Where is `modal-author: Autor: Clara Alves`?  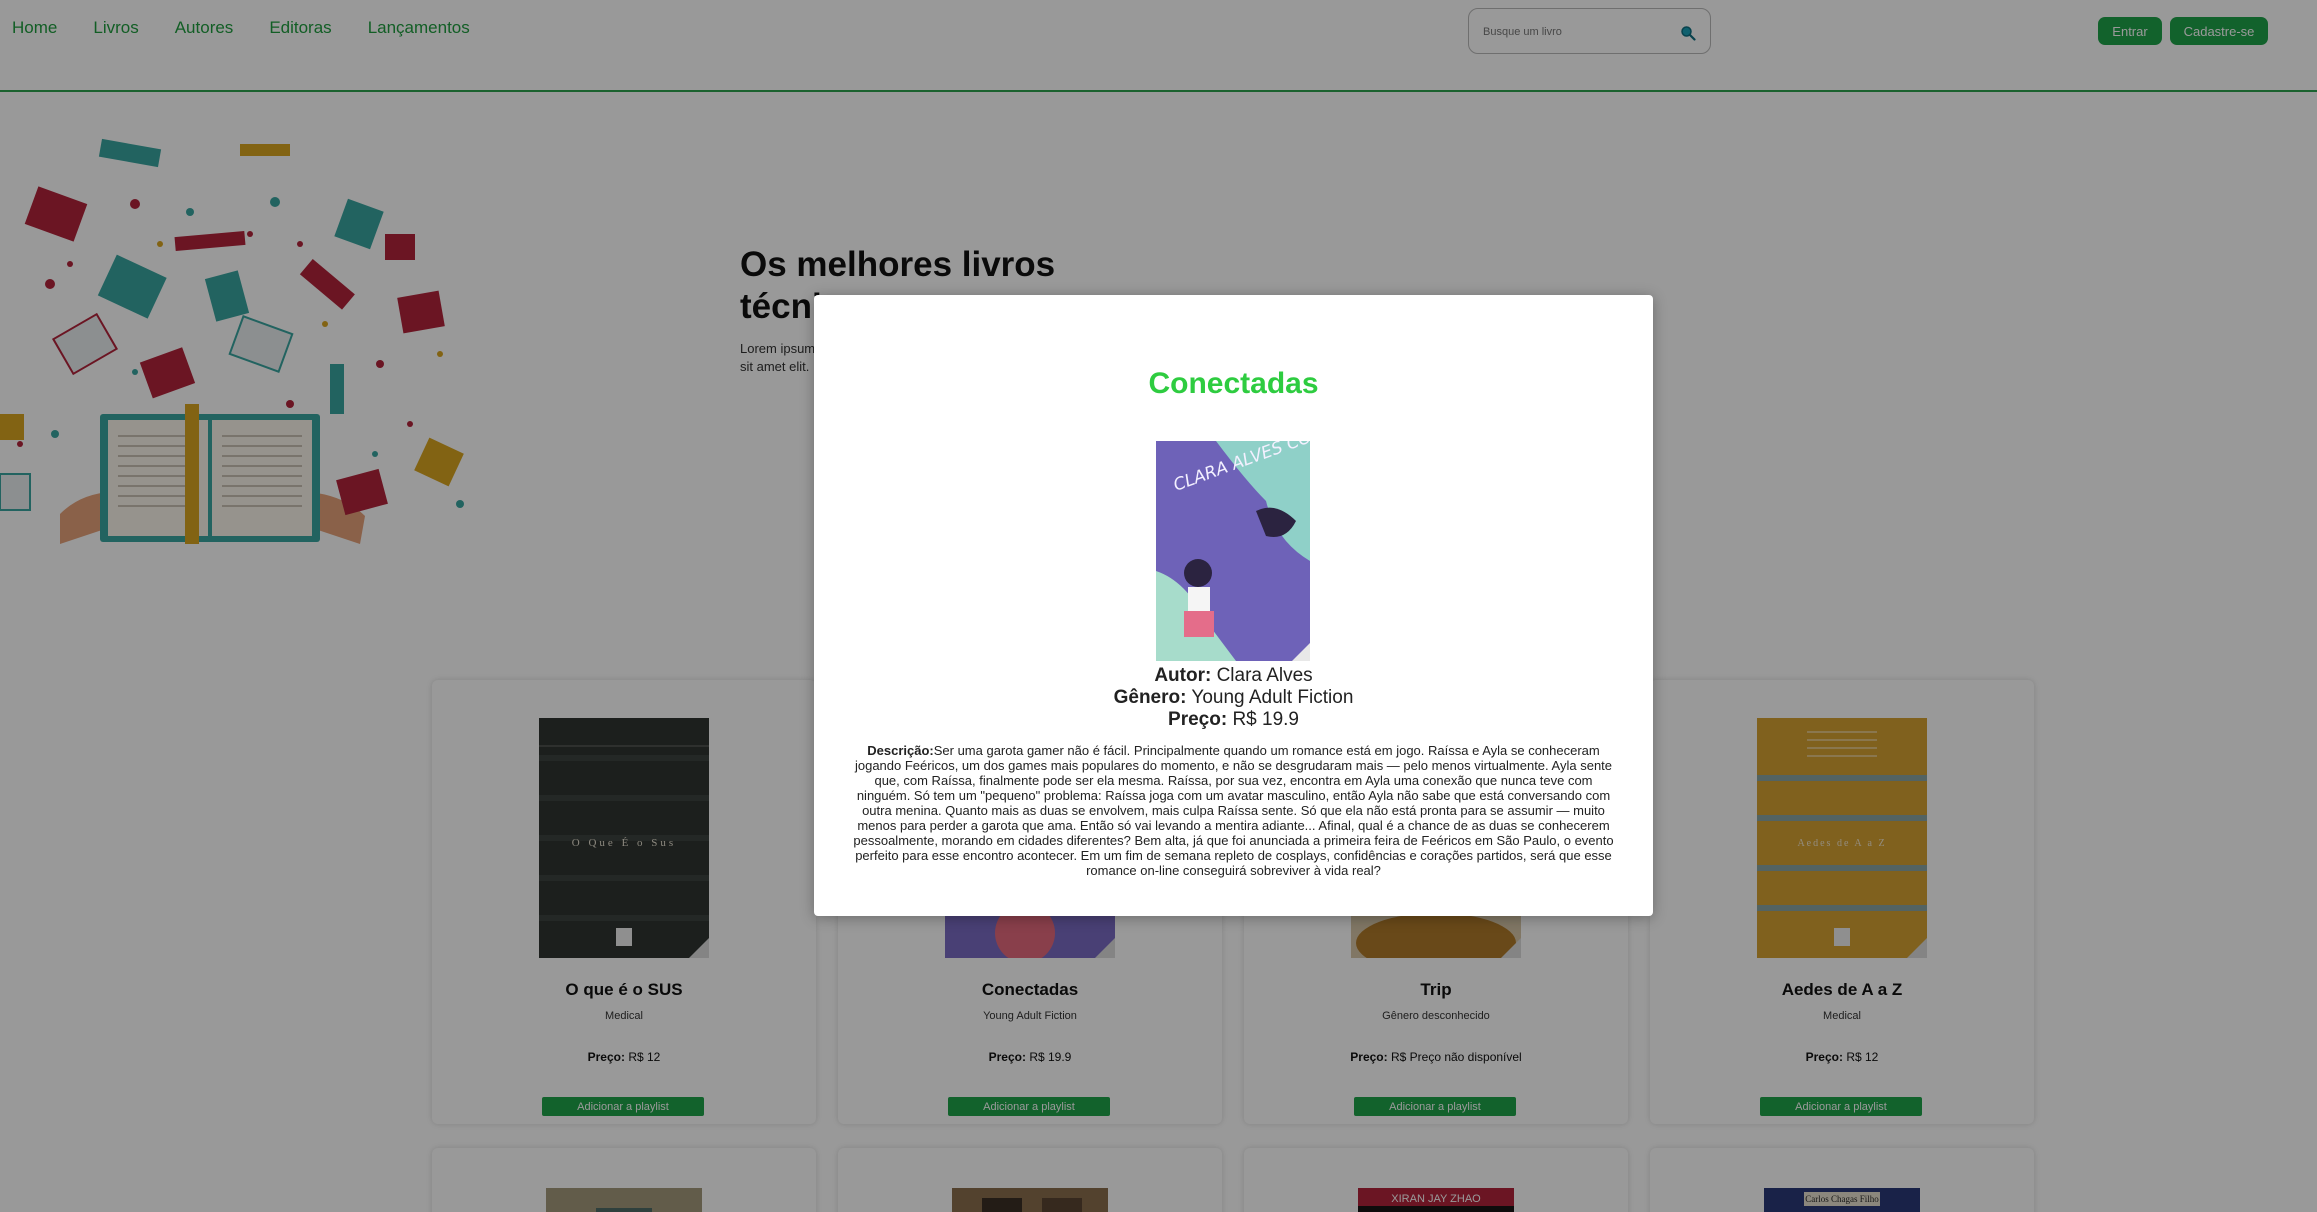
modal-author: Autor: Clara Alves is located at coordinates (1233, 675).